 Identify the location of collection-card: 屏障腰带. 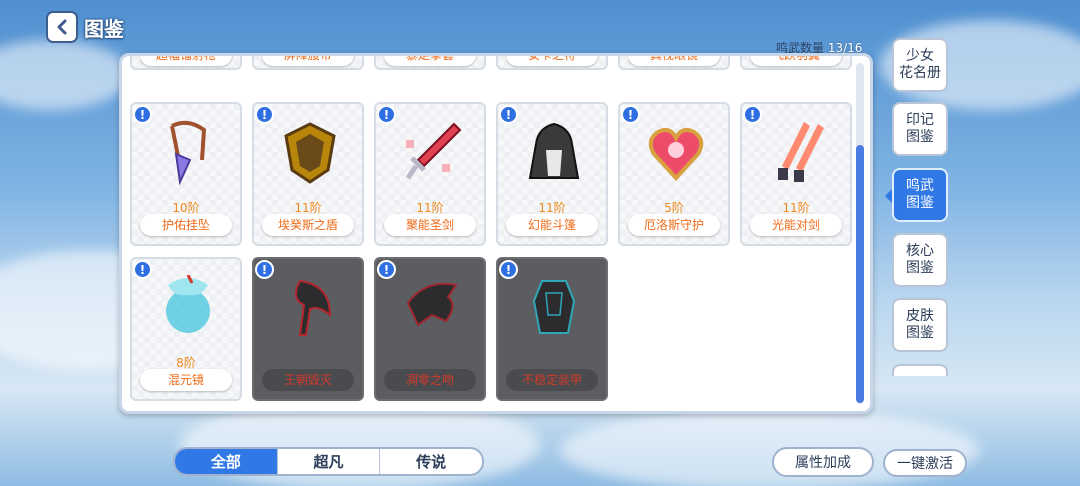
(308, 63).